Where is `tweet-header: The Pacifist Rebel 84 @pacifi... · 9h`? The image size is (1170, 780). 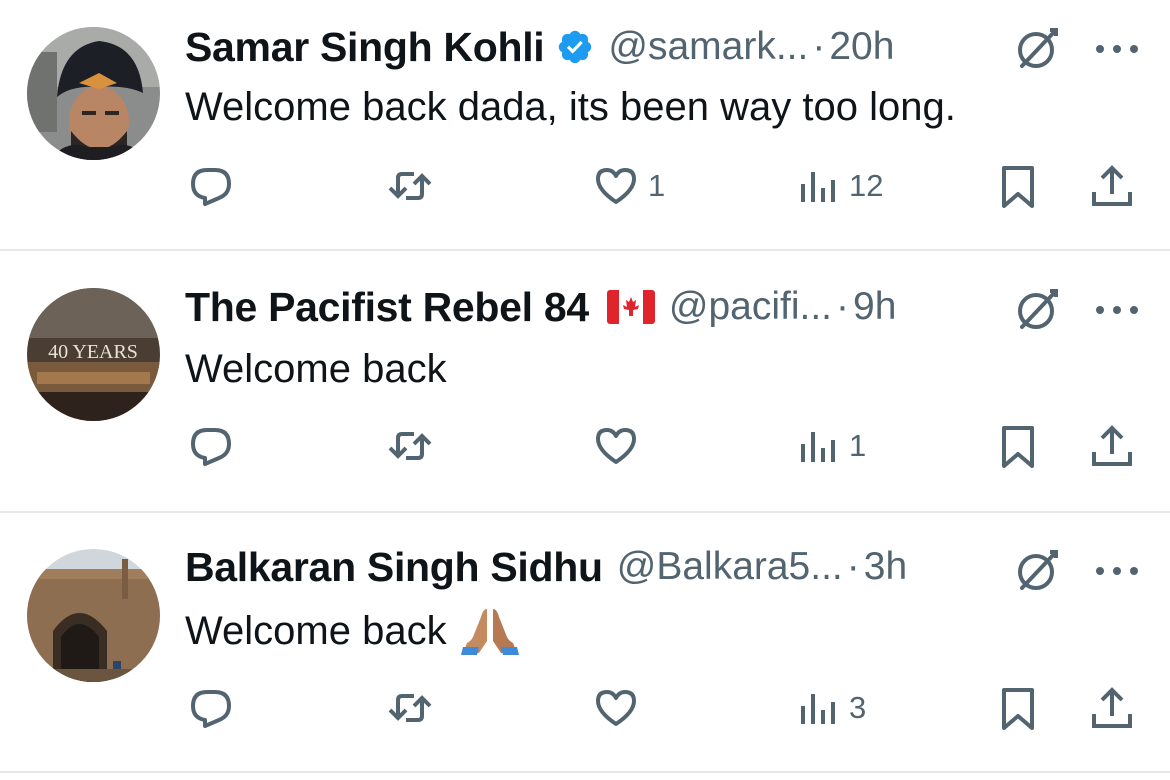 tweet-header: The Pacifist Rebel 84 @pacifi... · 9h is located at coordinates (540, 307).